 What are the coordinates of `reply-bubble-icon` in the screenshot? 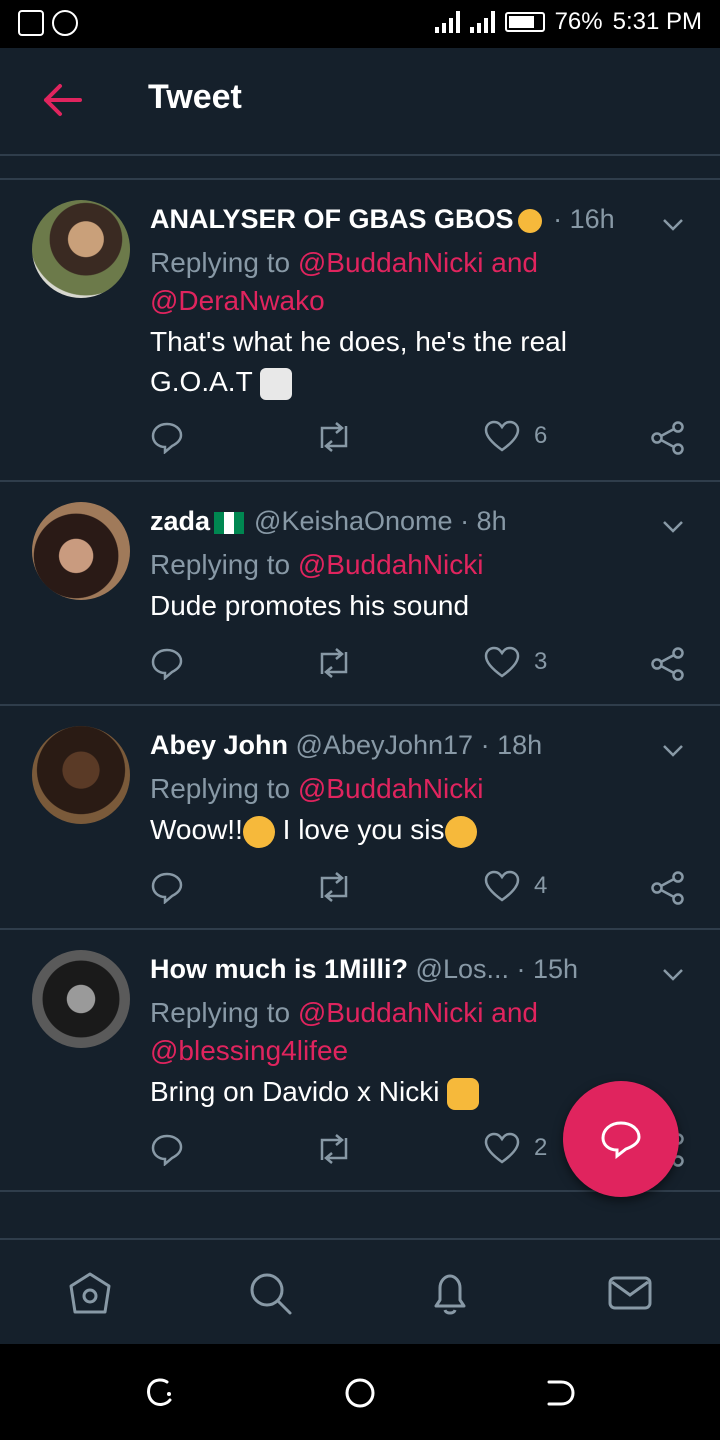 It's located at (621, 1140).